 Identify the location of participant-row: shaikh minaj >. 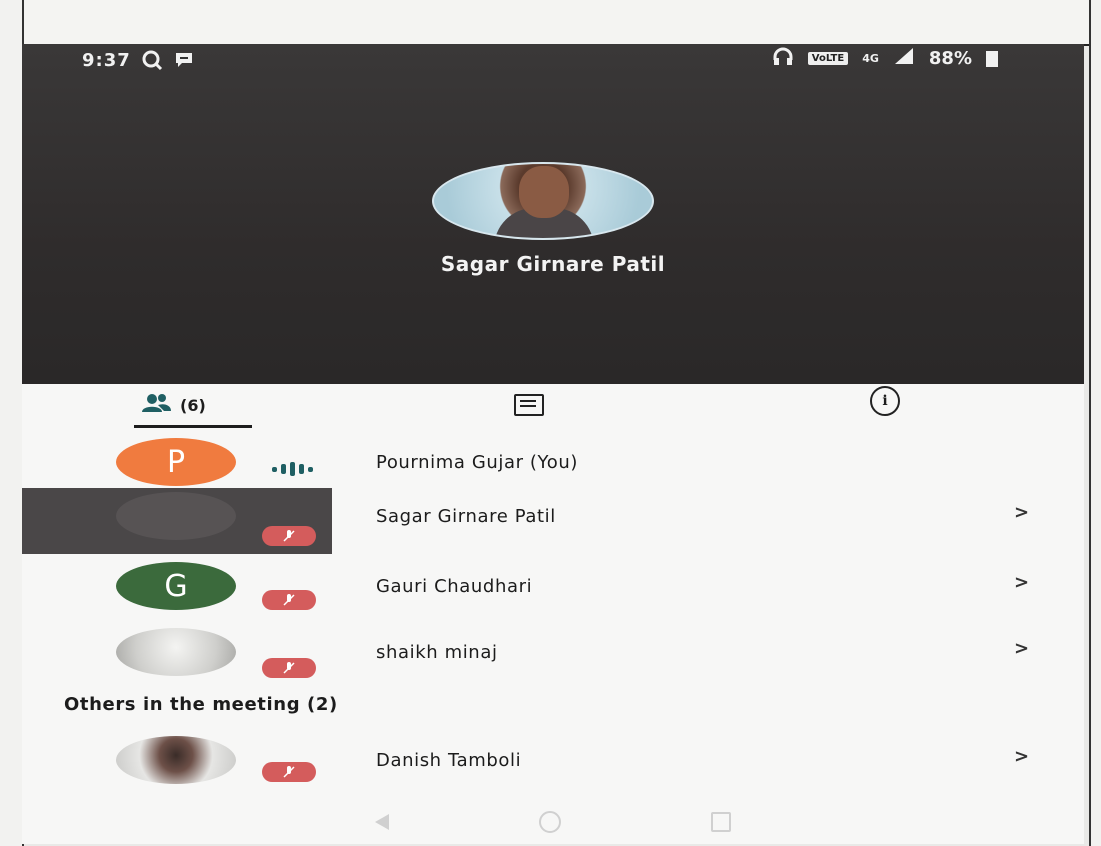
(553, 658).